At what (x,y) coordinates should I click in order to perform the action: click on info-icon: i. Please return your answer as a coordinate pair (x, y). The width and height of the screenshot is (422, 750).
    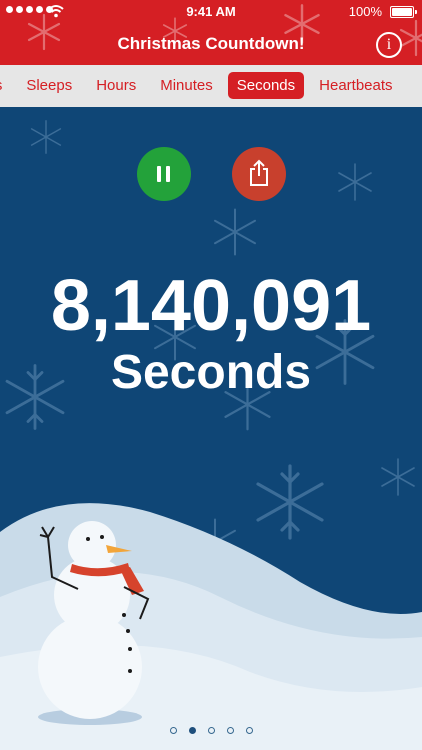
    Looking at the image, I should click on (389, 44).